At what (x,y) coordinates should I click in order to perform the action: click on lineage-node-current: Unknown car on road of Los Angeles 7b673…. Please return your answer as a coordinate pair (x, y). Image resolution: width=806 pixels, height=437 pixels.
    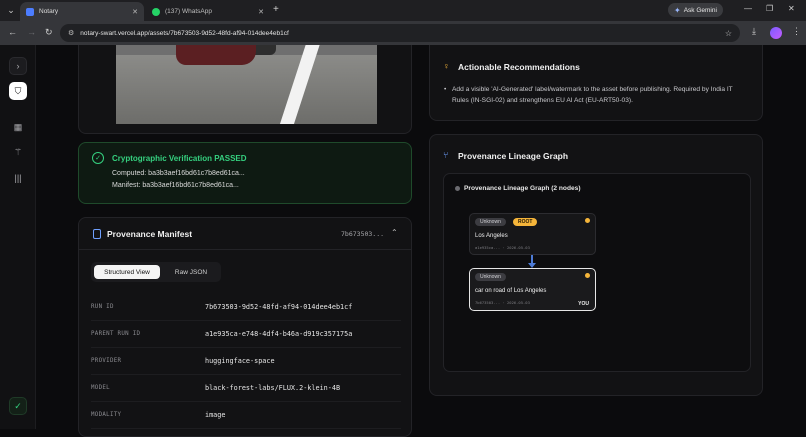
    Looking at the image, I should click on (532, 289).